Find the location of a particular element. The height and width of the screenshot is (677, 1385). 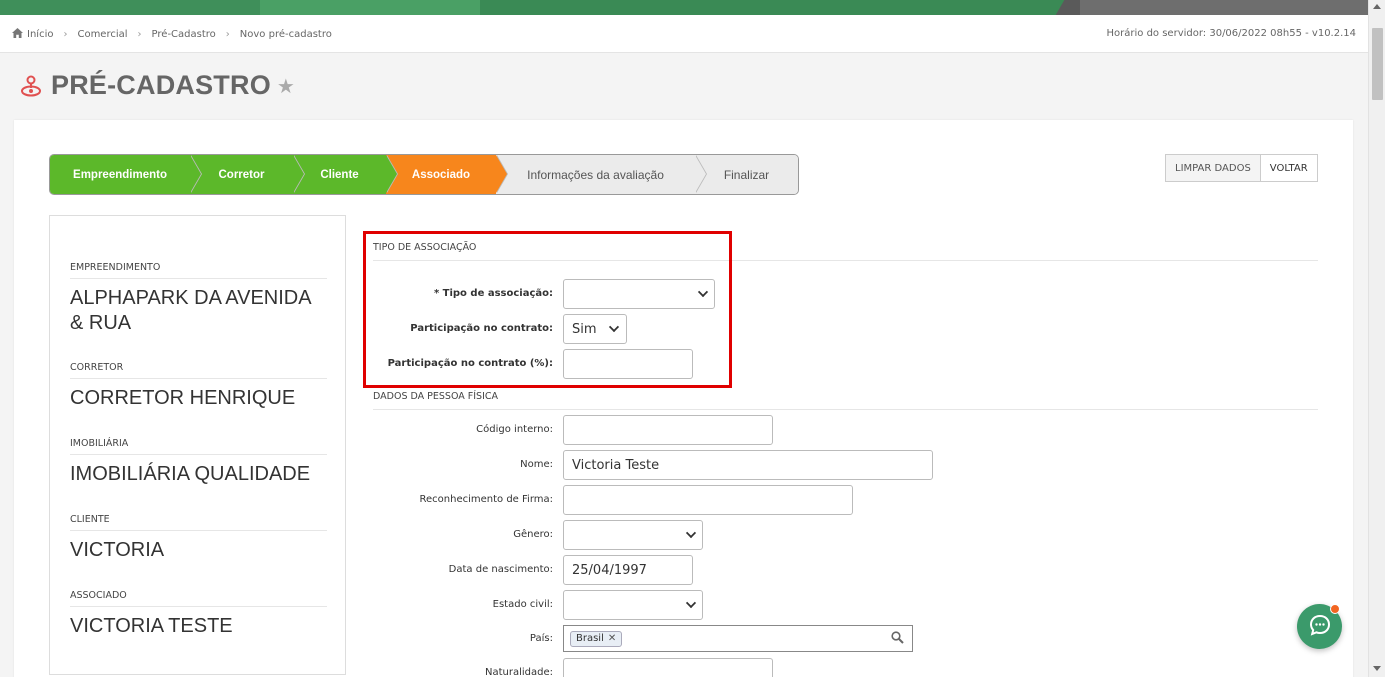

summary-corretor: CORRETOR CORRETOR HENRIQUE is located at coordinates (198, 386).